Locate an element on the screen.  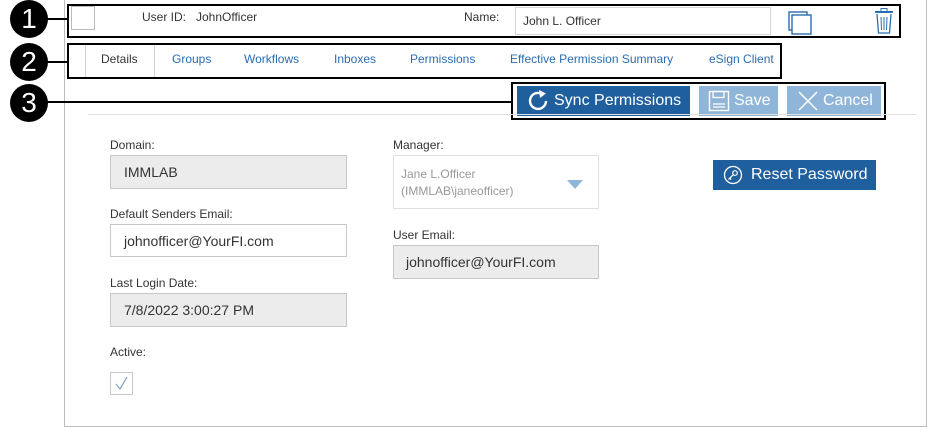
tab-details: Details is located at coordinates (119, 59).